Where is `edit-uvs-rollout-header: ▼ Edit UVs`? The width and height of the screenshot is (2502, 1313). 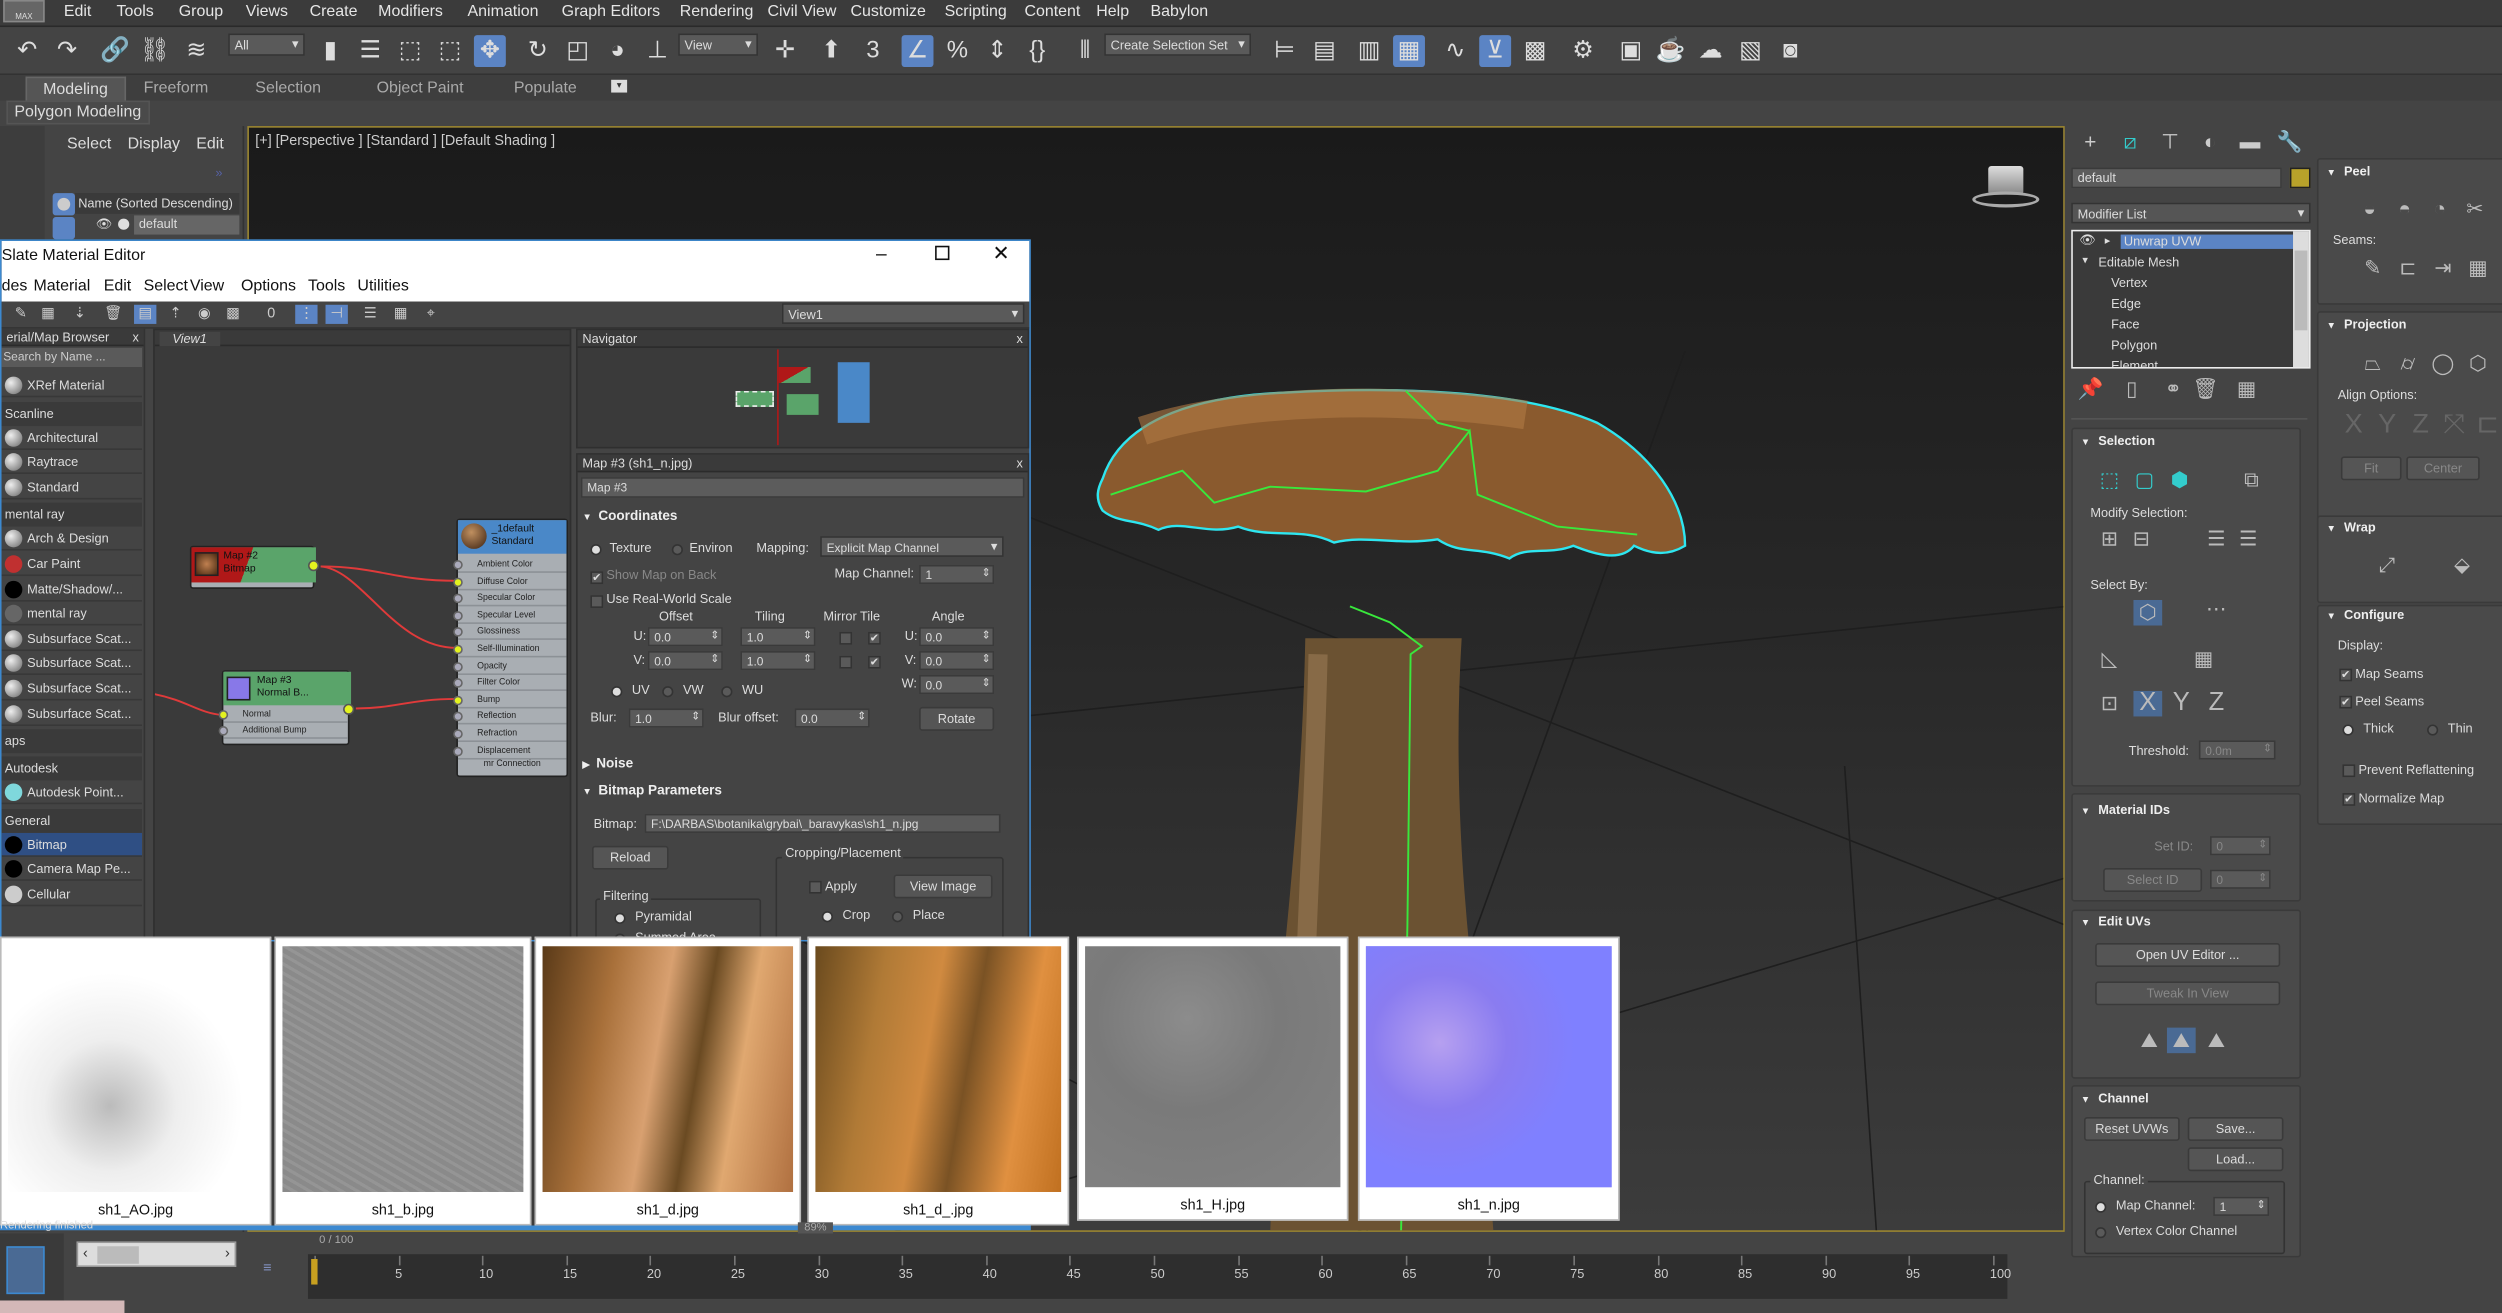 edit-uvs-rollout-header: ▼ Edit UVs is located at coordinates (2116, 921).